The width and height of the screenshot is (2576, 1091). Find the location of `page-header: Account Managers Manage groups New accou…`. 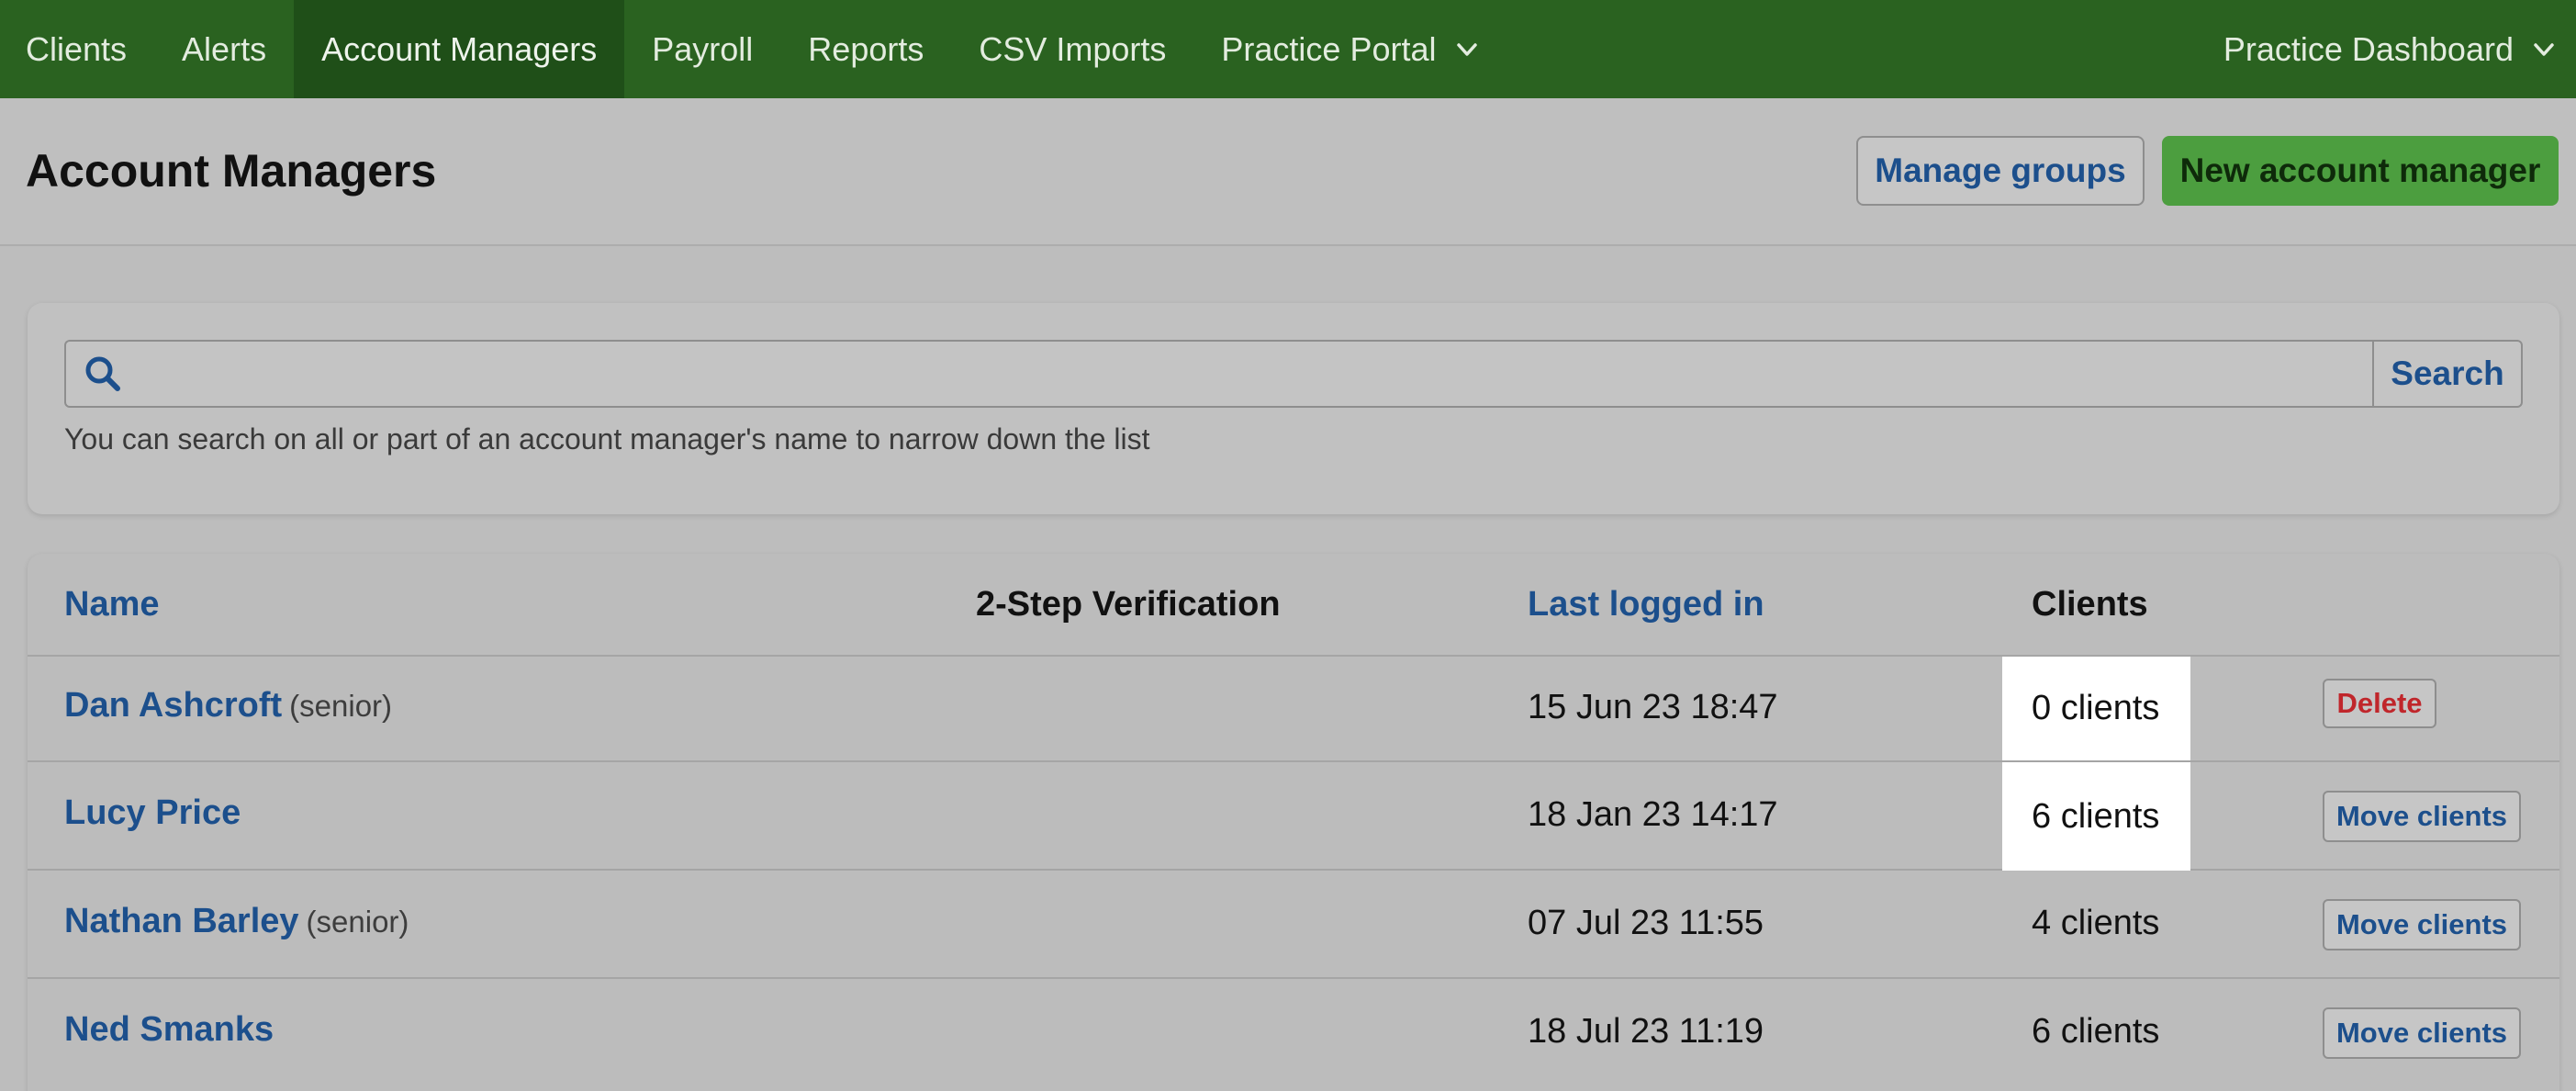

page-header: Account Managers Manage groups New accou… is located at coordinates (1288, 172).